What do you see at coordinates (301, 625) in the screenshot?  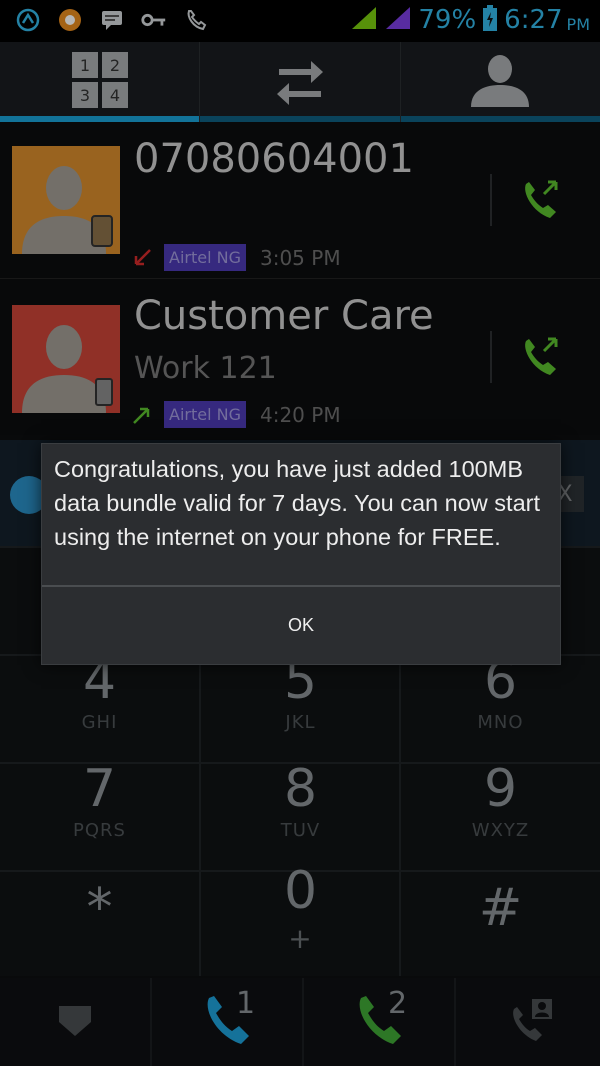 I see `ok-button: OK` at bounding box center [301, 625].